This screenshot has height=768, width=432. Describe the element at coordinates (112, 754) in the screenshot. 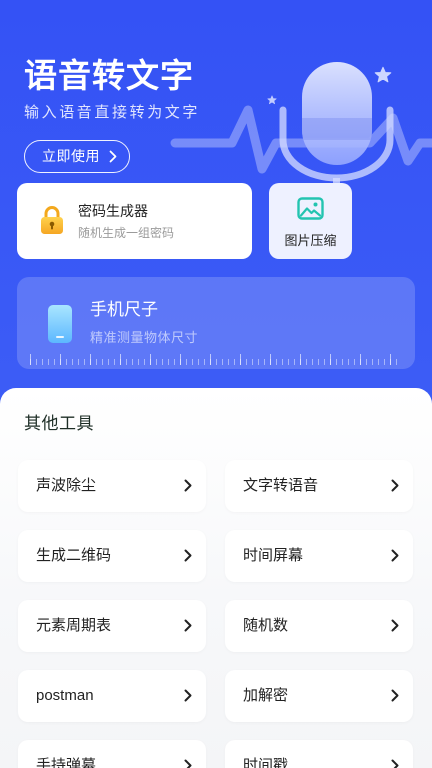

I see `tool-item-handheld-danmaku: 手持弹幕` at that location.